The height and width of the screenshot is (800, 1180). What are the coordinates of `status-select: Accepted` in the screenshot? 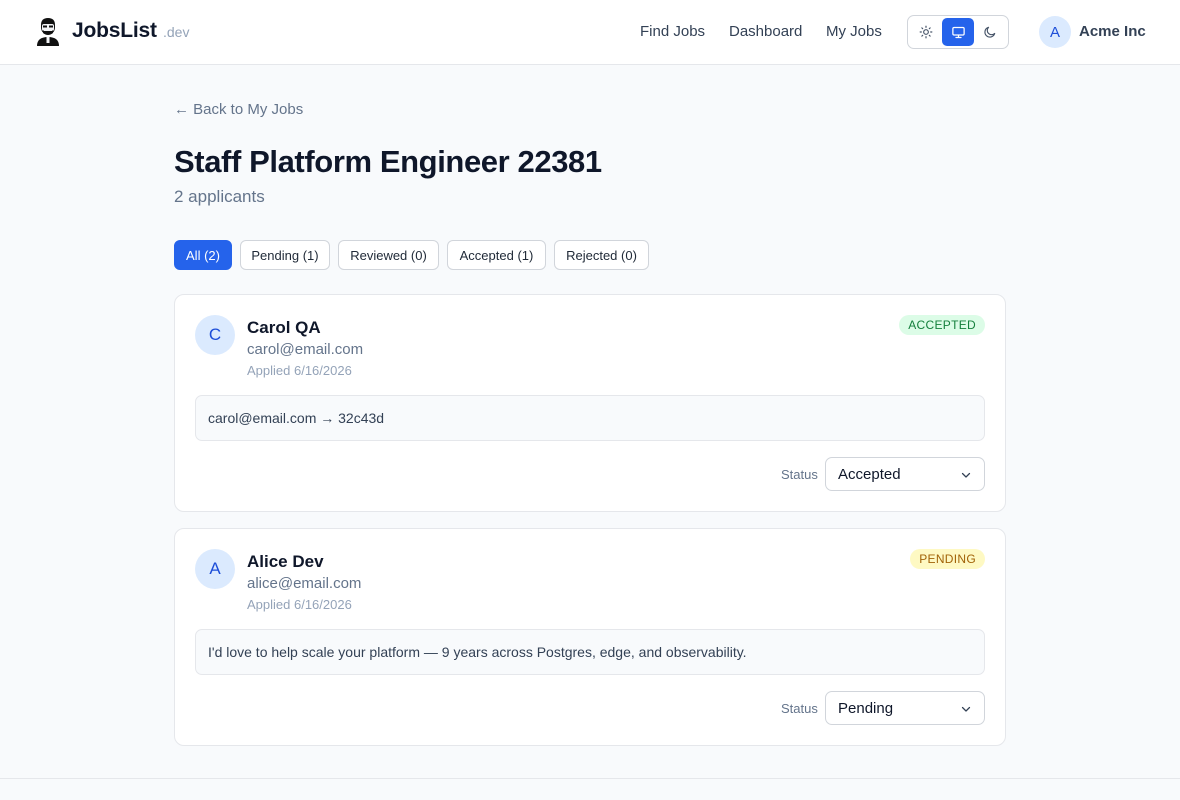 It's located at (905, 474).